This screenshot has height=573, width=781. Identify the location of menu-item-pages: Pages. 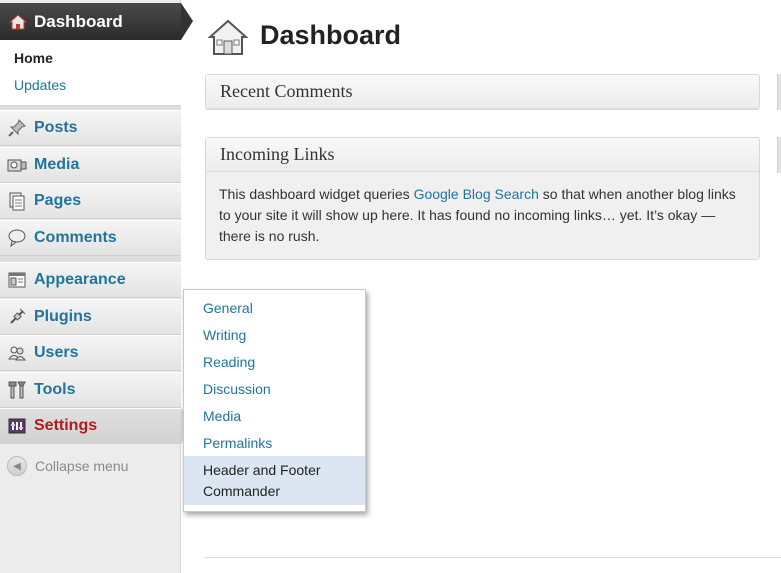
(90, 201).